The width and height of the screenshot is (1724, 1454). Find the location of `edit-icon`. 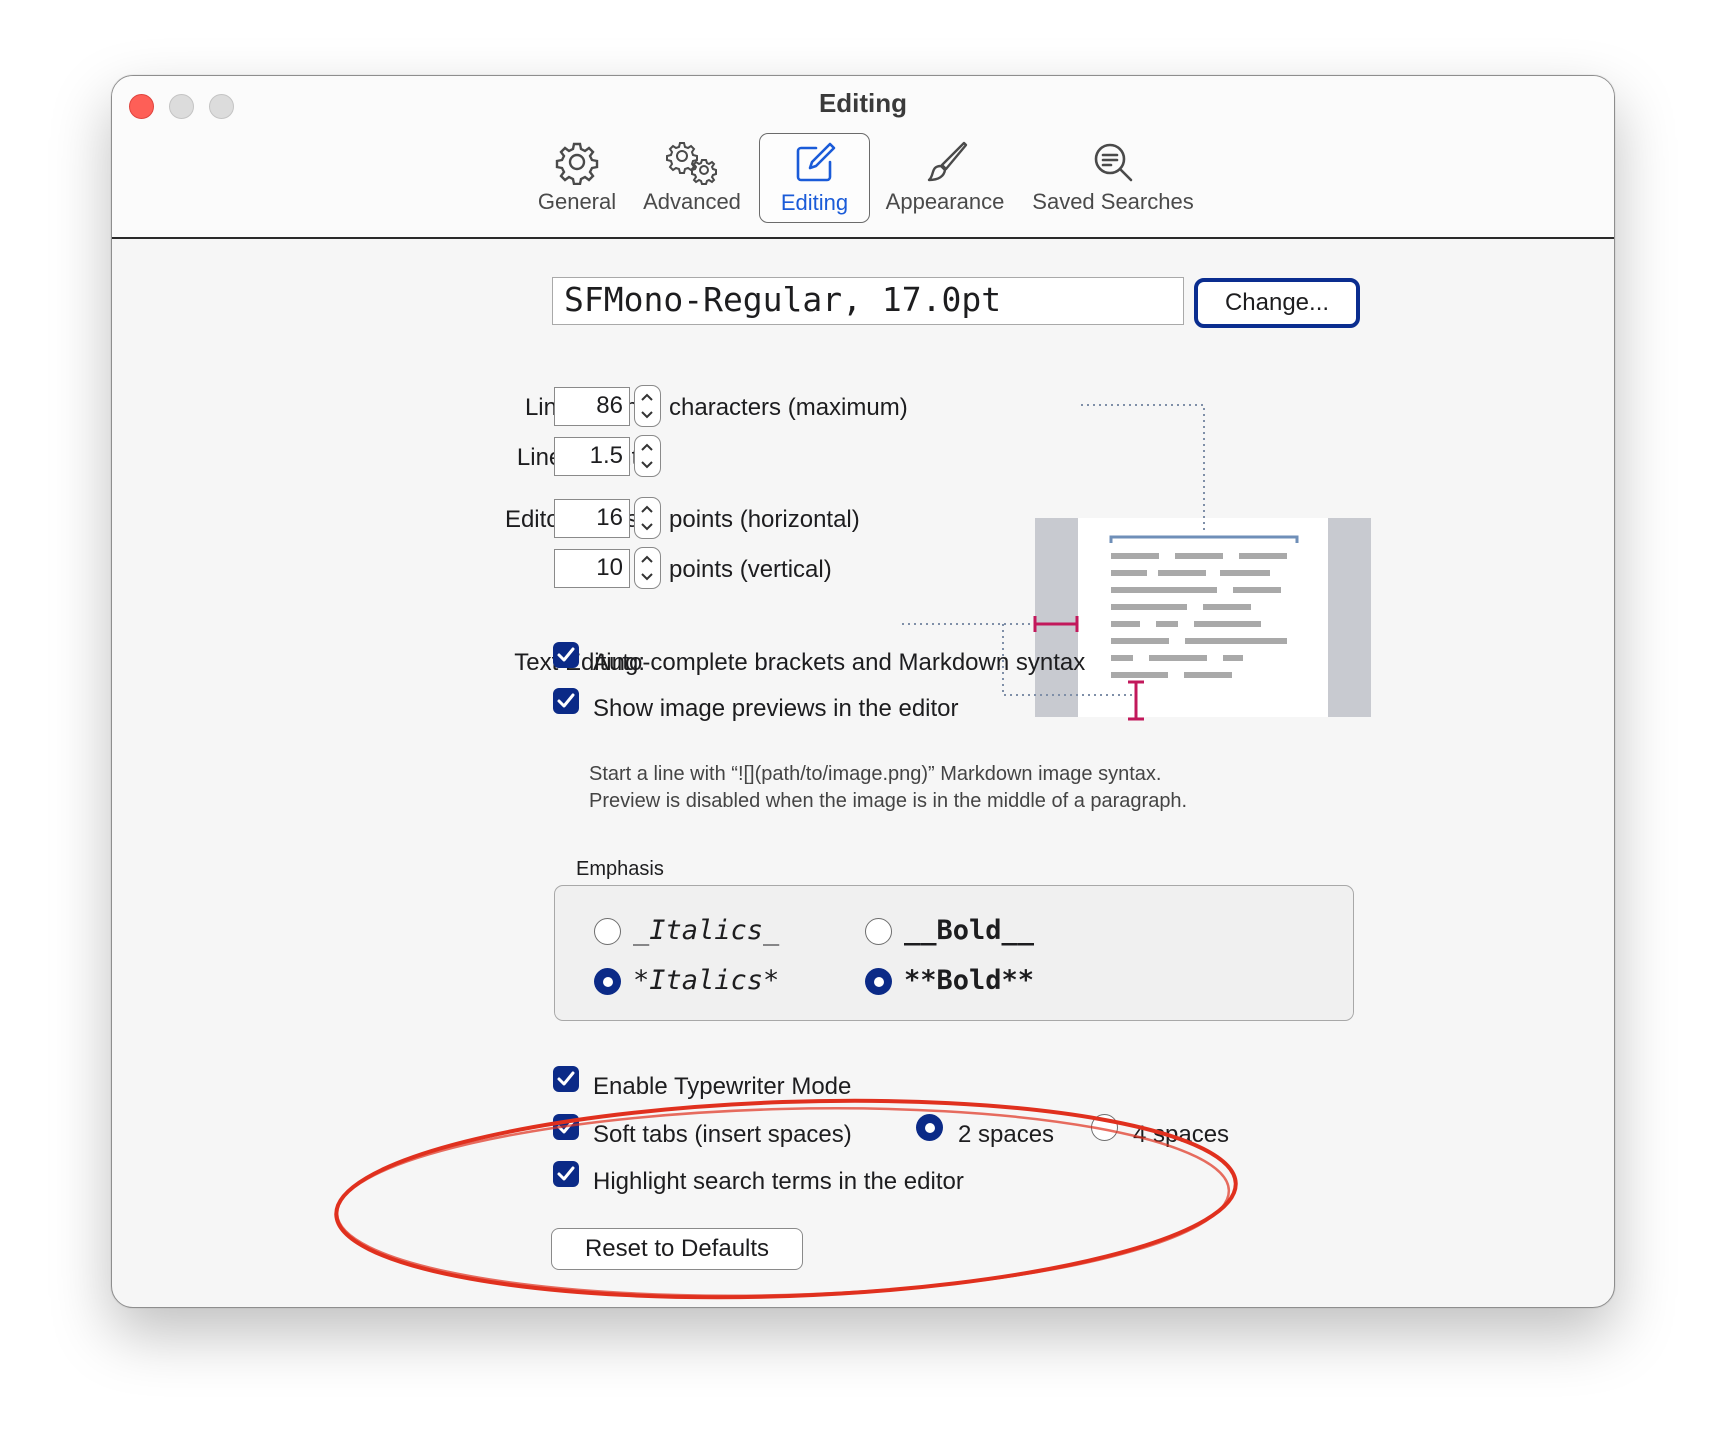

edit-icon is located at coordinates (815, 162).